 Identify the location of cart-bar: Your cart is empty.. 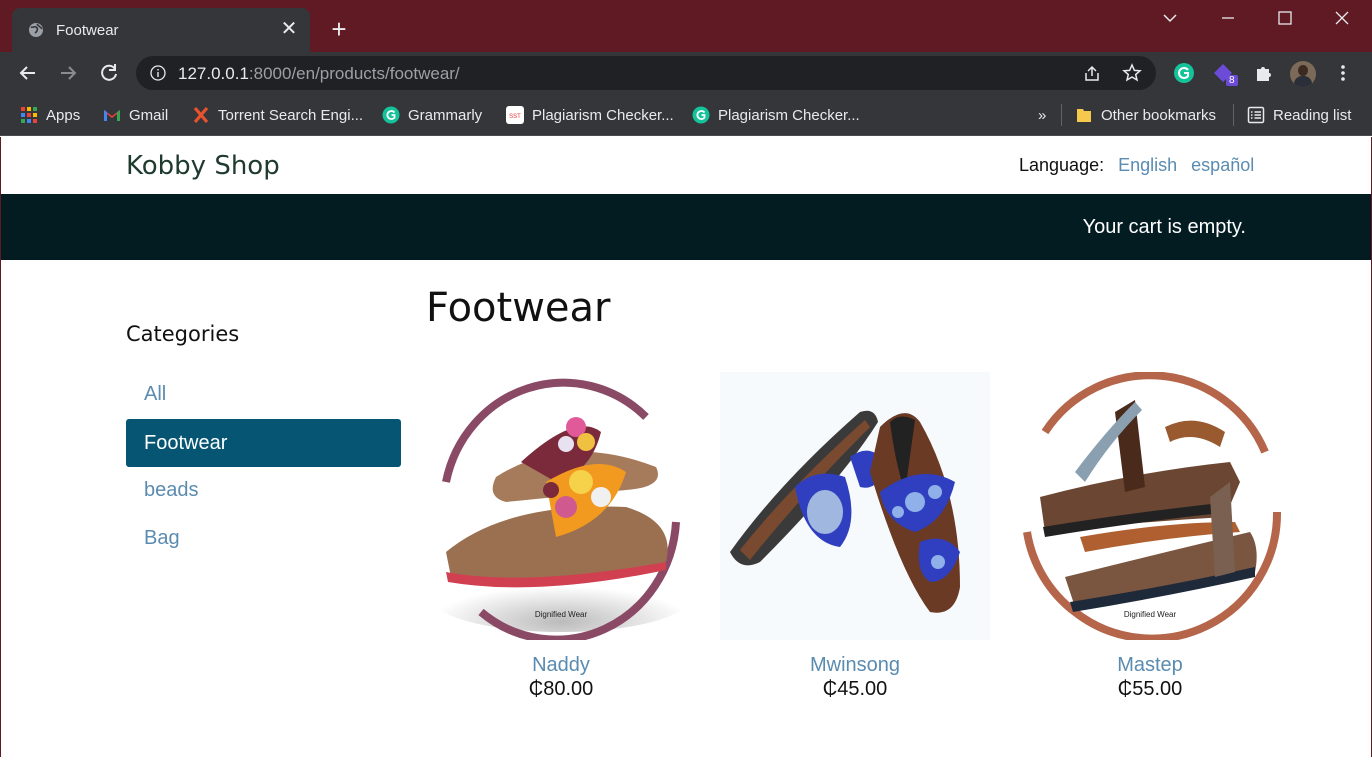
(686, 227).